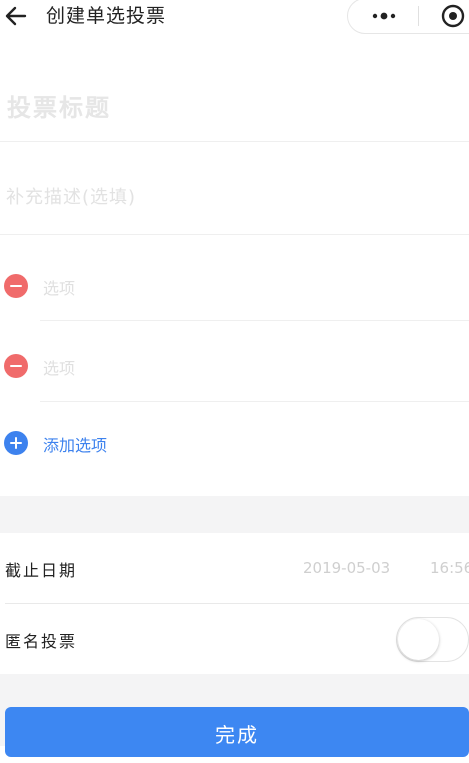 The image size is (469, 763). Describe the element at coordinates (418, 16) in the screenshot. I see `capsule-divider` at that location.